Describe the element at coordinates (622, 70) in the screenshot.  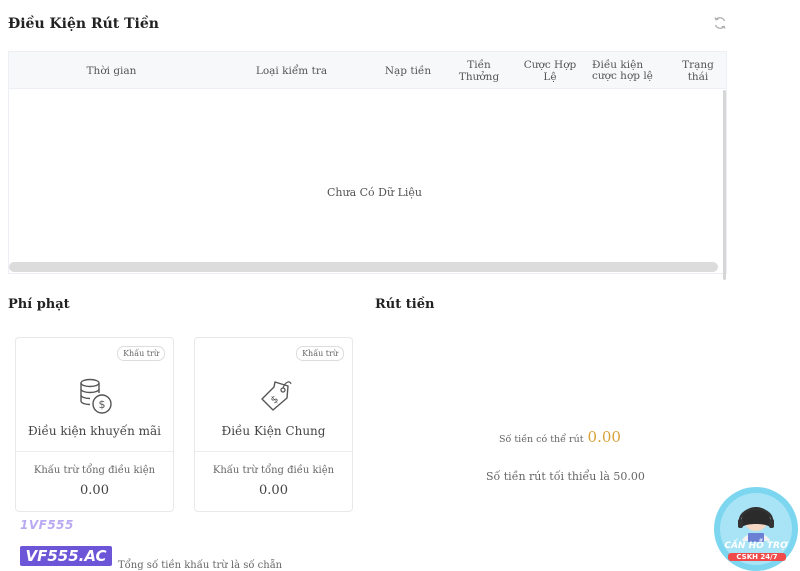
I see `column-header-valid-bet-condition: Điều kiện cược hợp lệ` at that location.